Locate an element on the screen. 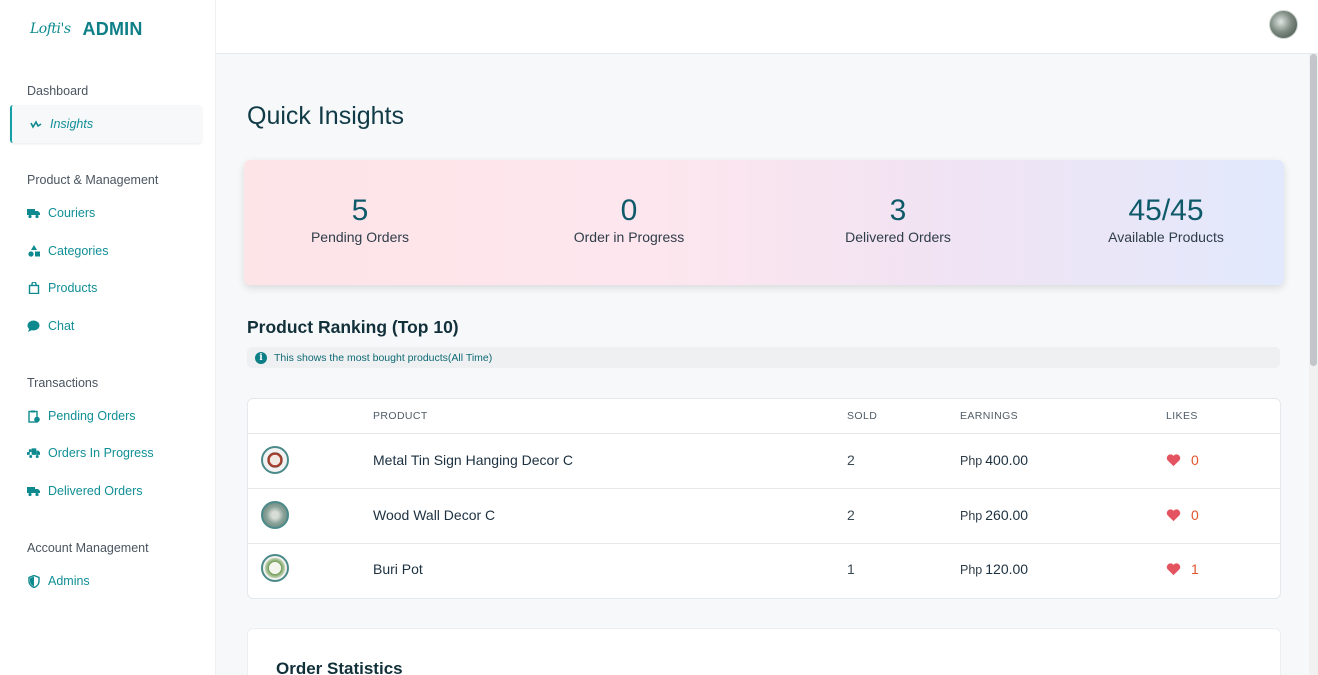 This screenshot has width=1318, height=675. sidebar-item-pending-orders: Pending Orders is located at coordinates (81, 416).